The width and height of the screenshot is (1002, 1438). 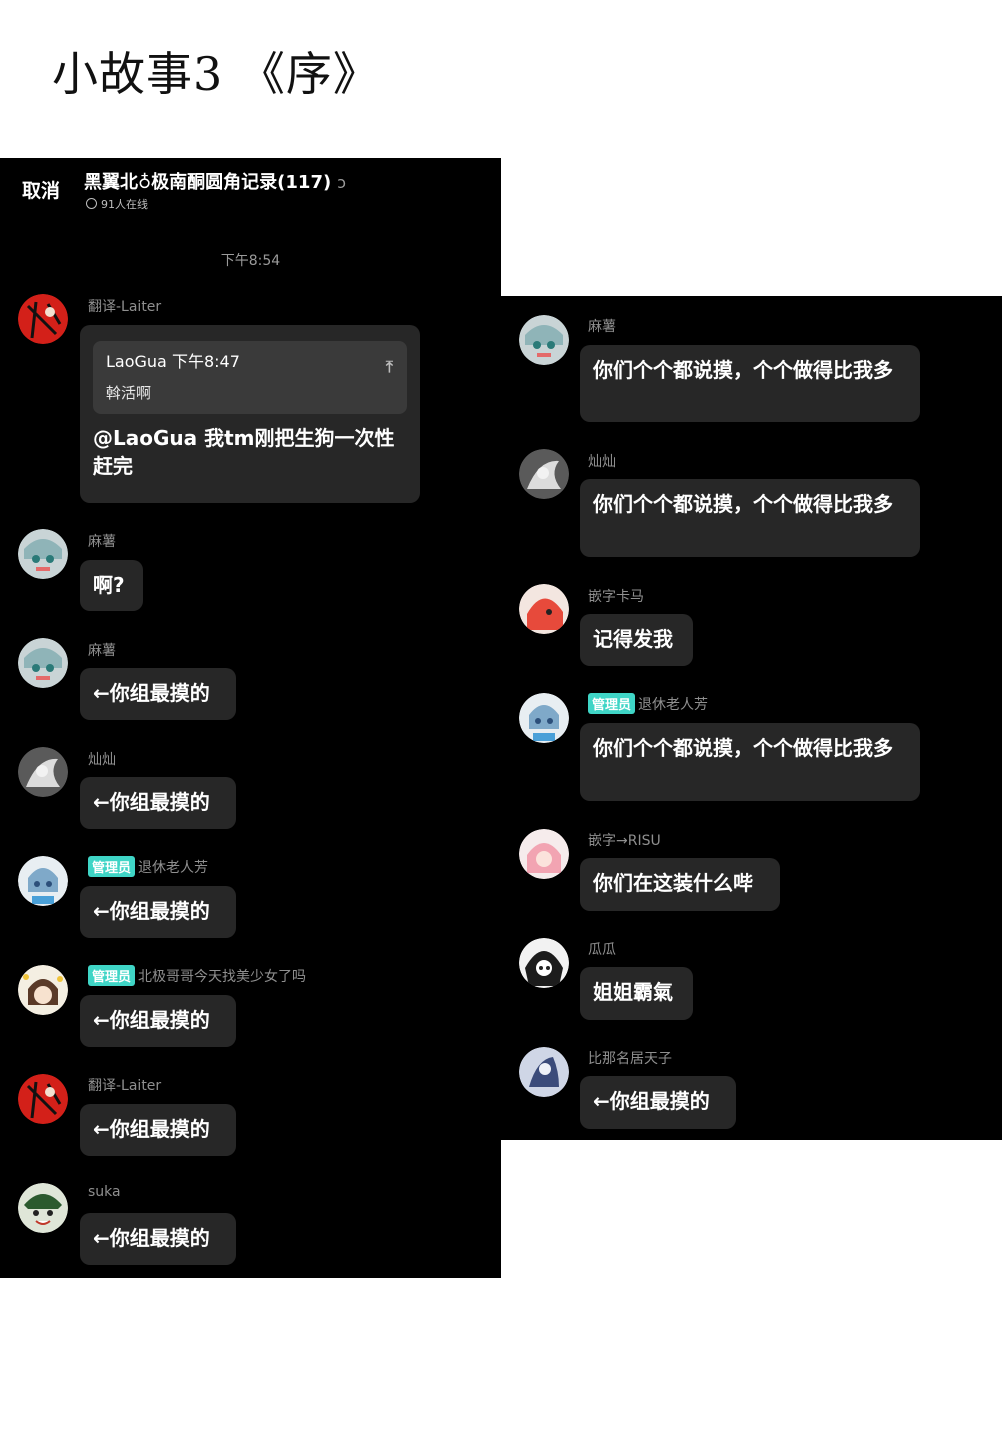 What do you see at coordinates (633, 639) in the screenshot?
I see `message-text: 记得发我` at bounding box center [633, 639].